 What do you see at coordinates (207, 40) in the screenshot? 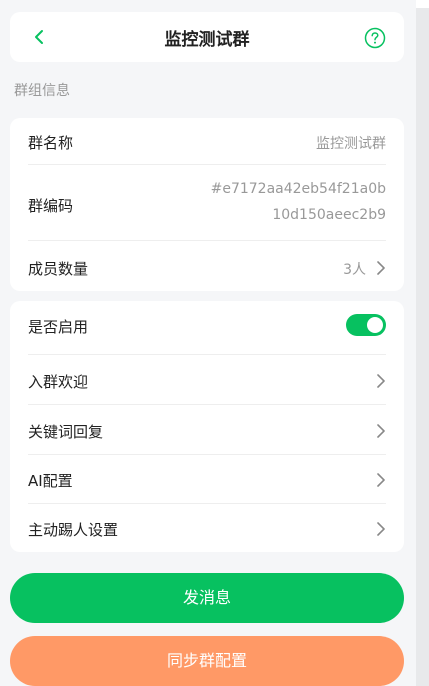
I see `page-title: 监控测试群` at bounding box center [207, 40].